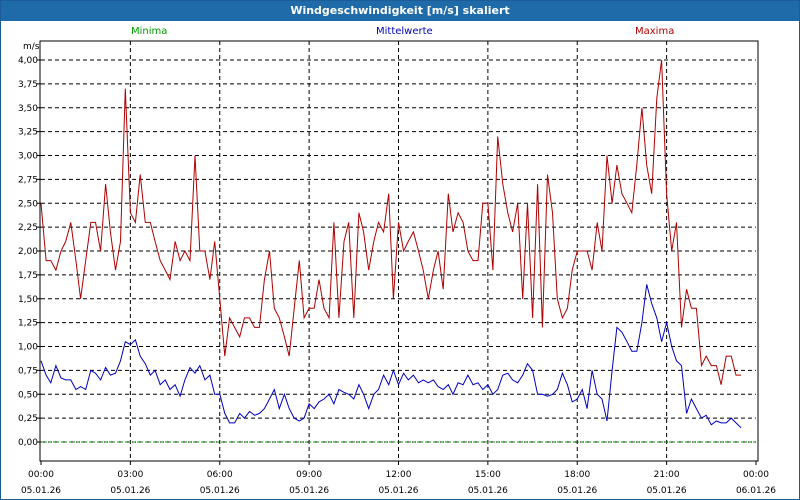 The width and height of the screenshot is (800, 500). Describe the element at coordinates (28, 443) in the screenshot. I see `y-tick-label: 0,00` at that location.